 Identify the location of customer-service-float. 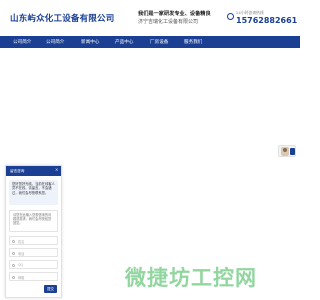
(287, 151).